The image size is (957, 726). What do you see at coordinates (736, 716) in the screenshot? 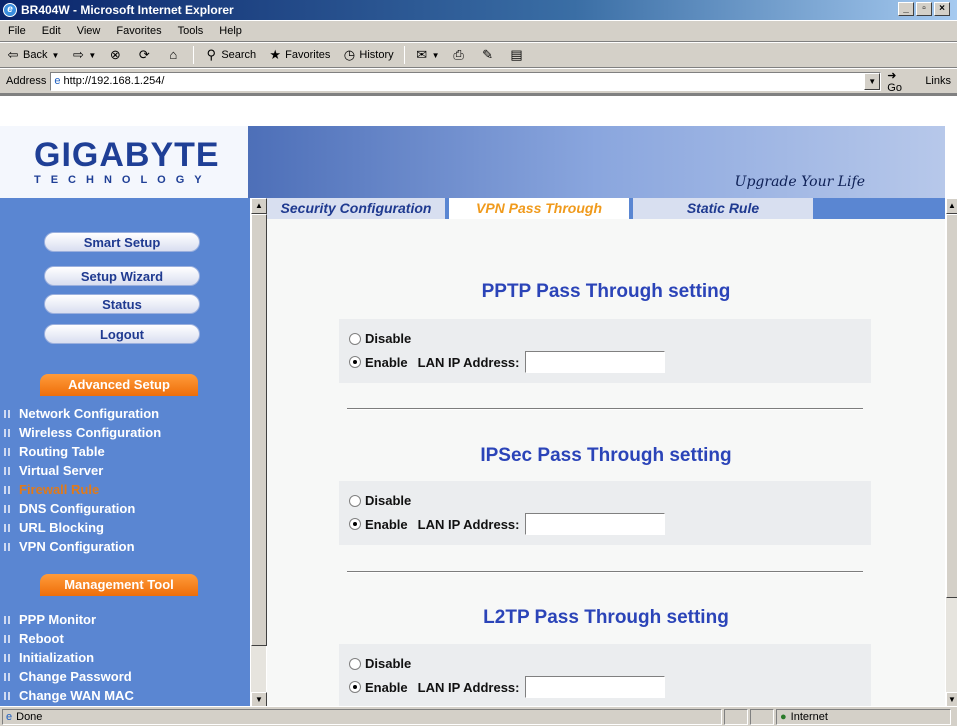
I see `status-pane` at bounding box center [736, 716].